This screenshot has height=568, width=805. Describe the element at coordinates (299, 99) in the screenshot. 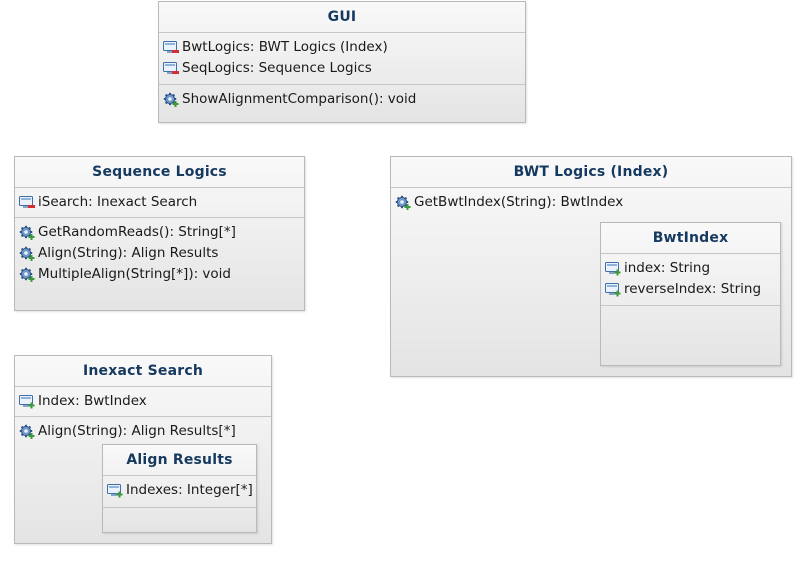

I see `operation-text: ShowAlignmentComparison(): void` at that location.